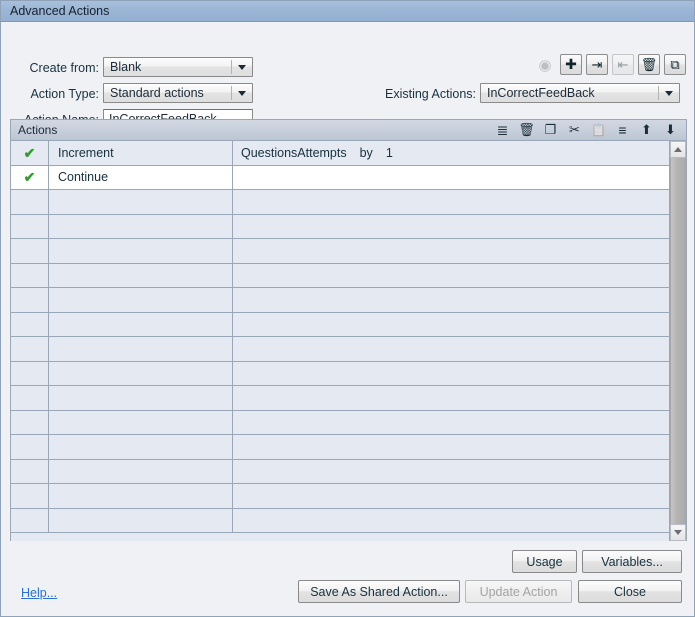 Image resolution: width=695 pixels, height=617 pixels. Describe the element at coordinates (451, 153) in the screenshot. I see `action-params-cell: QuestionsAttempts by 1` at that location.